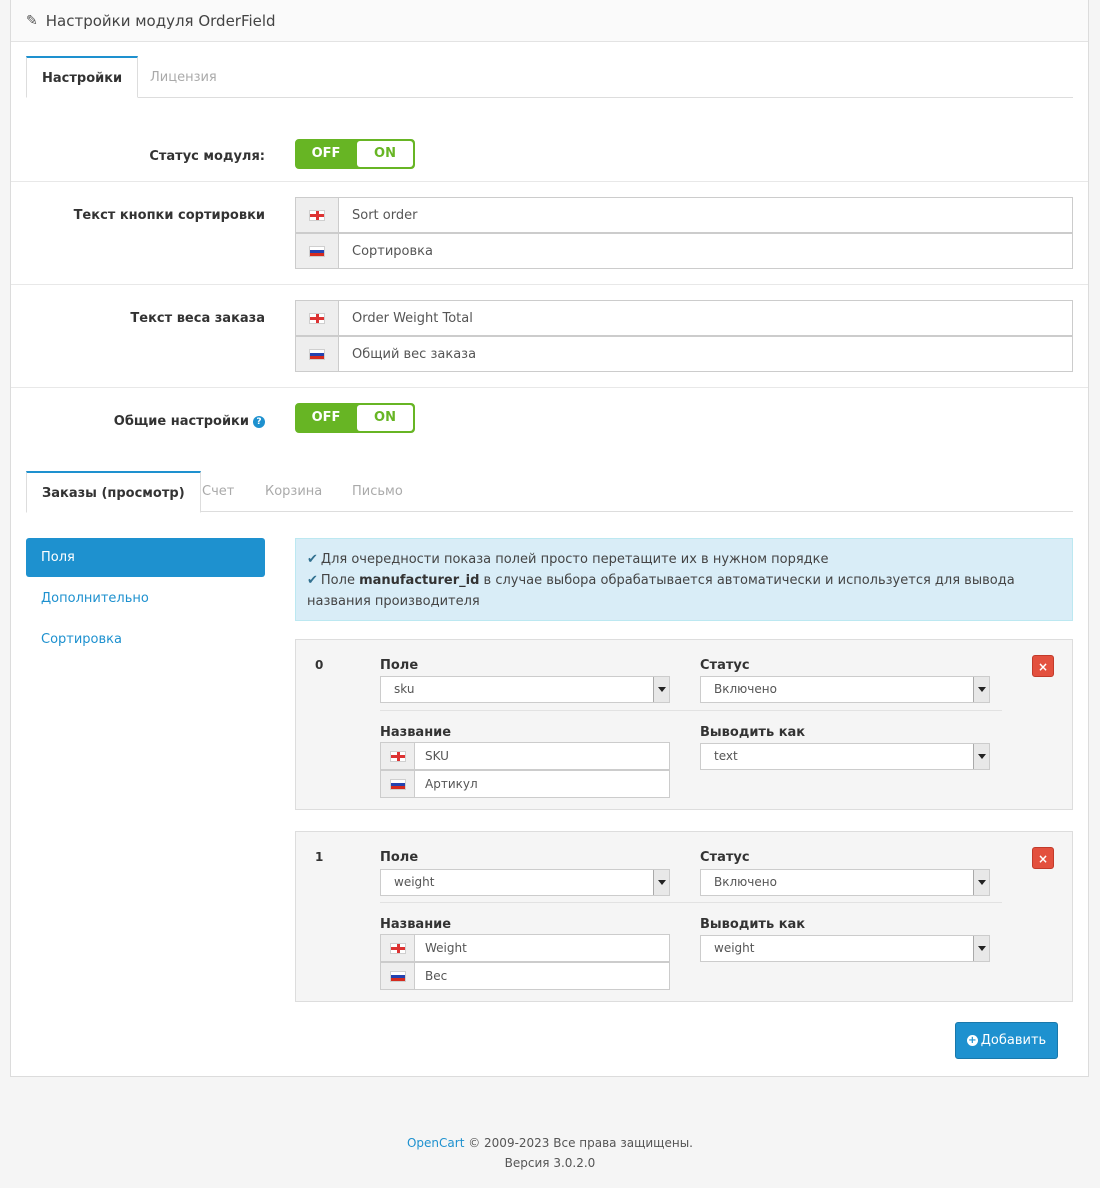 This screenshot has height=1188, width=1100. What do you see at coordinates (218, 492) in the screenshot?
I see `tab-invoice: Счет` at bounding box center [218, 492].